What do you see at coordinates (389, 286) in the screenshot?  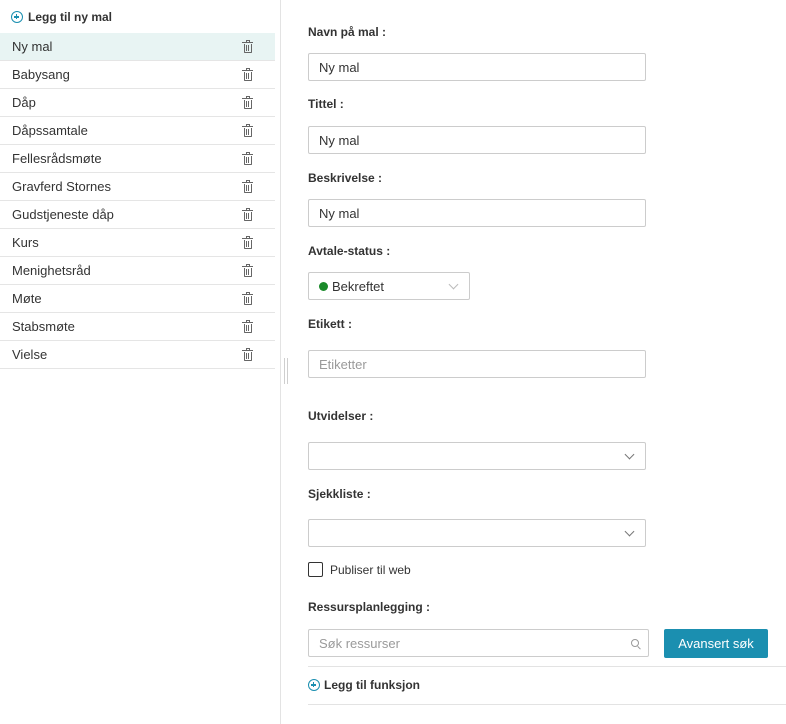 I see `status-select: Bekreftet` at bounding box center [389, 286].